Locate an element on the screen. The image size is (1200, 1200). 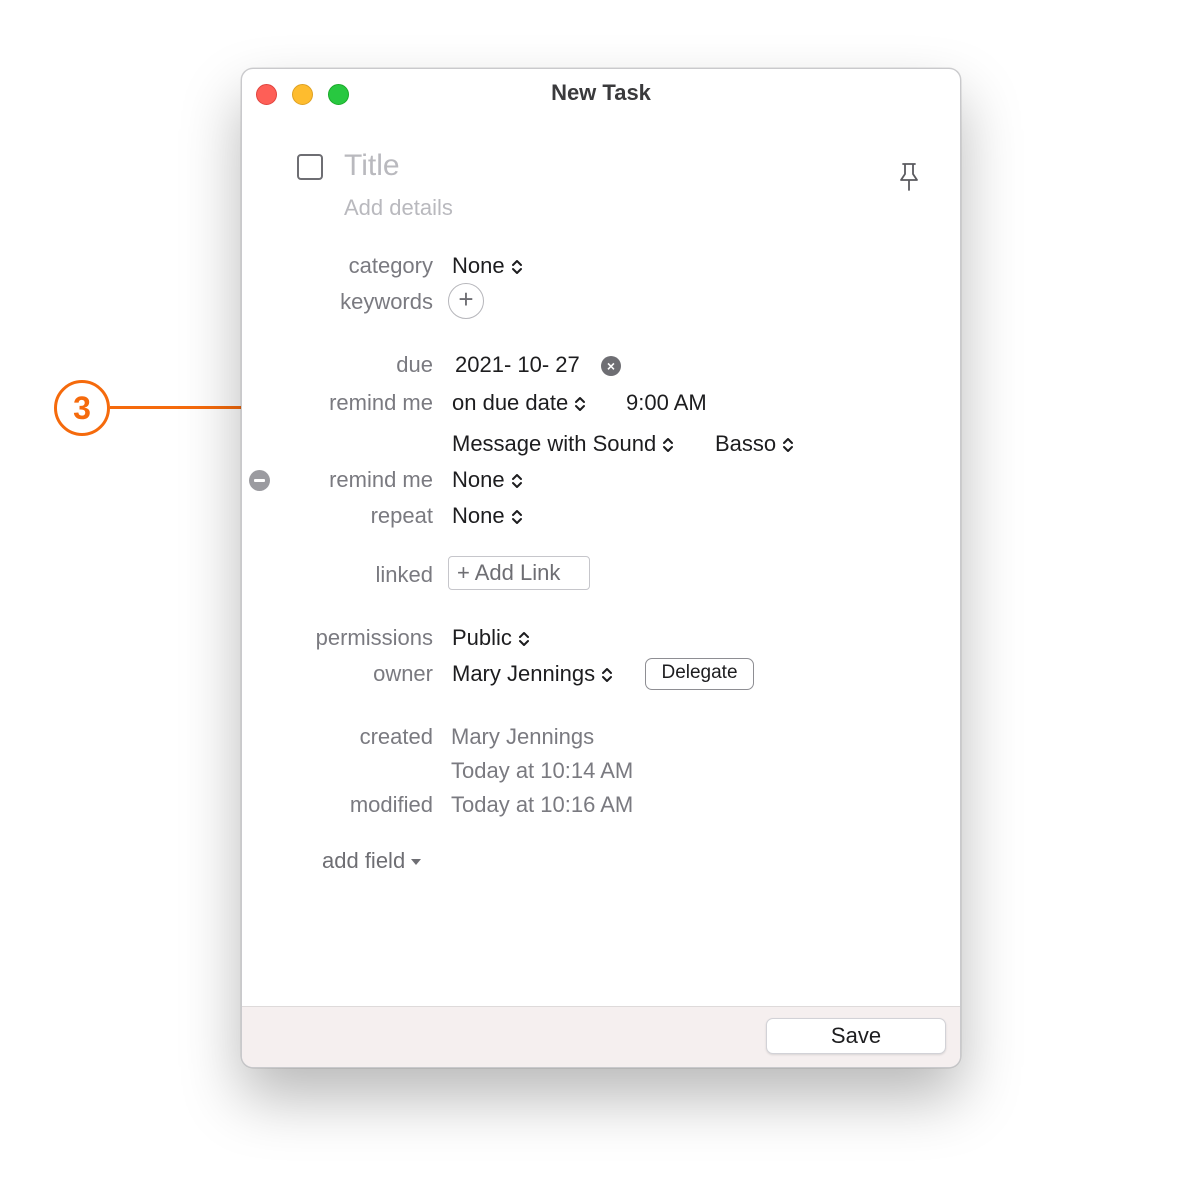
category-value: None is located at coordinates (478, 265).